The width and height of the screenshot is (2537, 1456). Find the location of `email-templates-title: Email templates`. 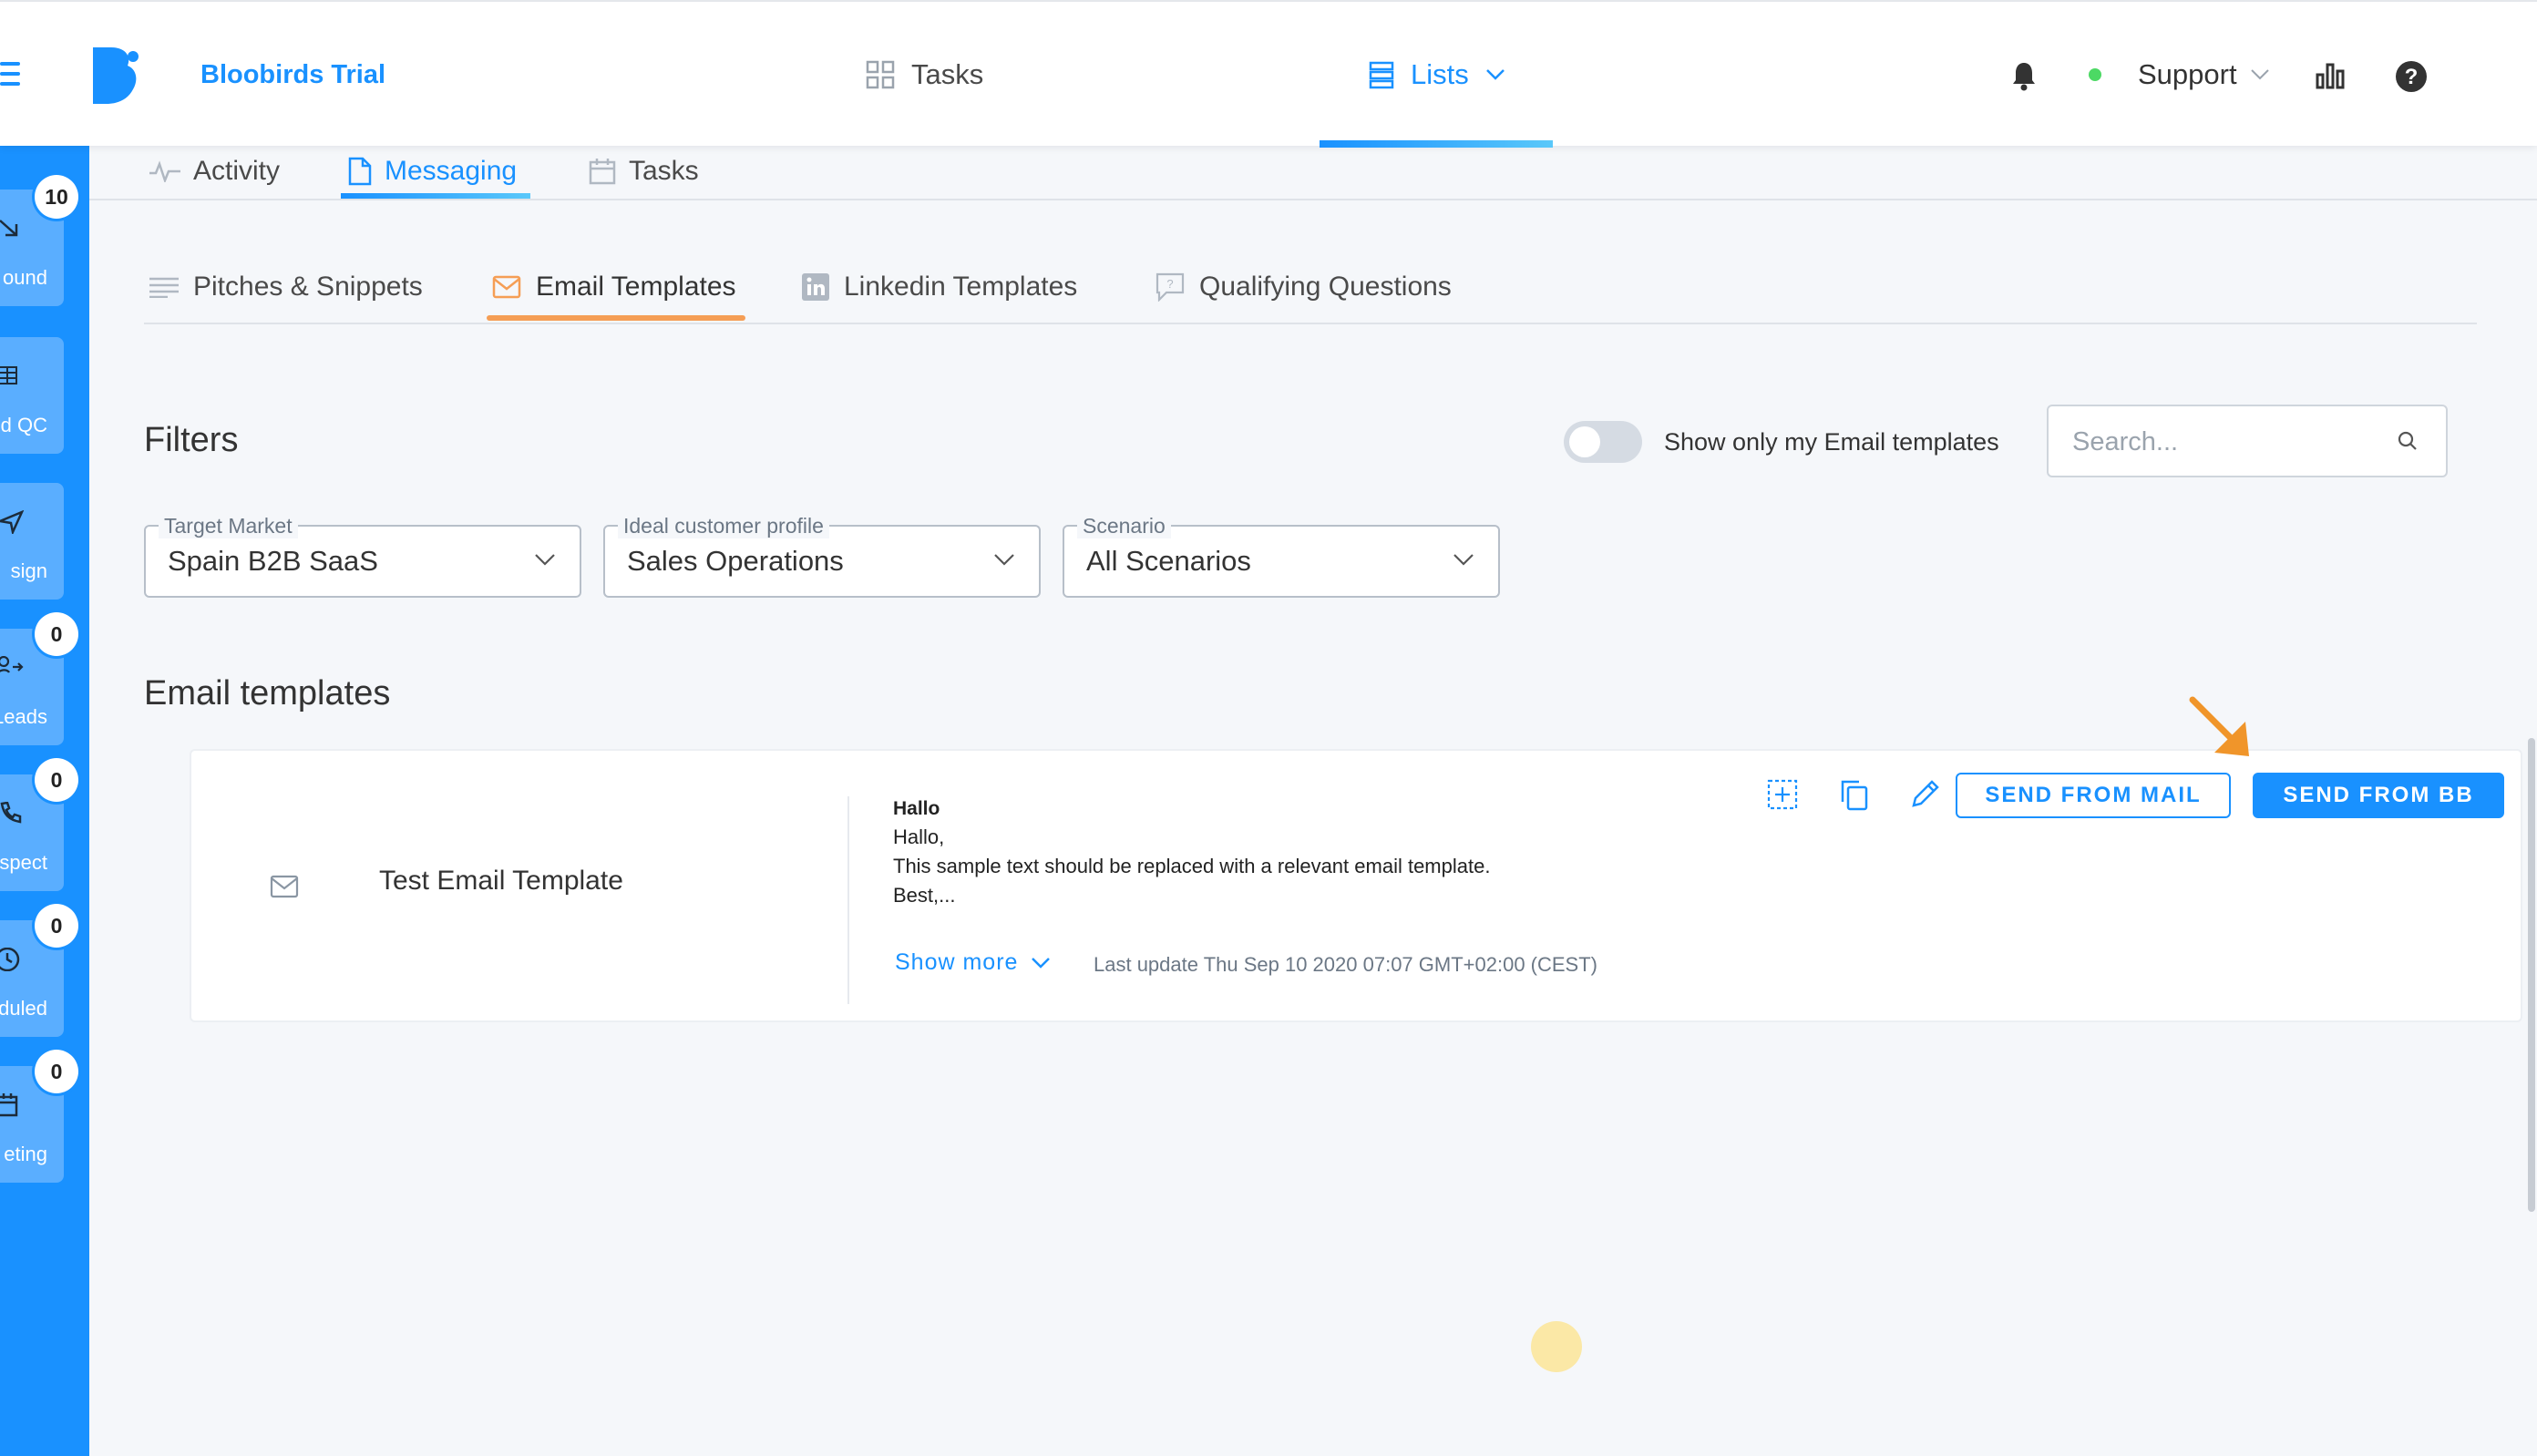

email-templates-title: Email templates is located at coordinates (267, 693).